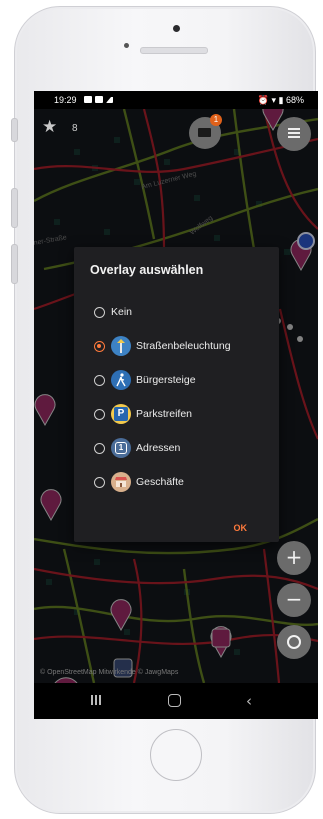 The width and height of the screenshot is (323, 819). I want to click on parking-icon: P, so click(121, 414).